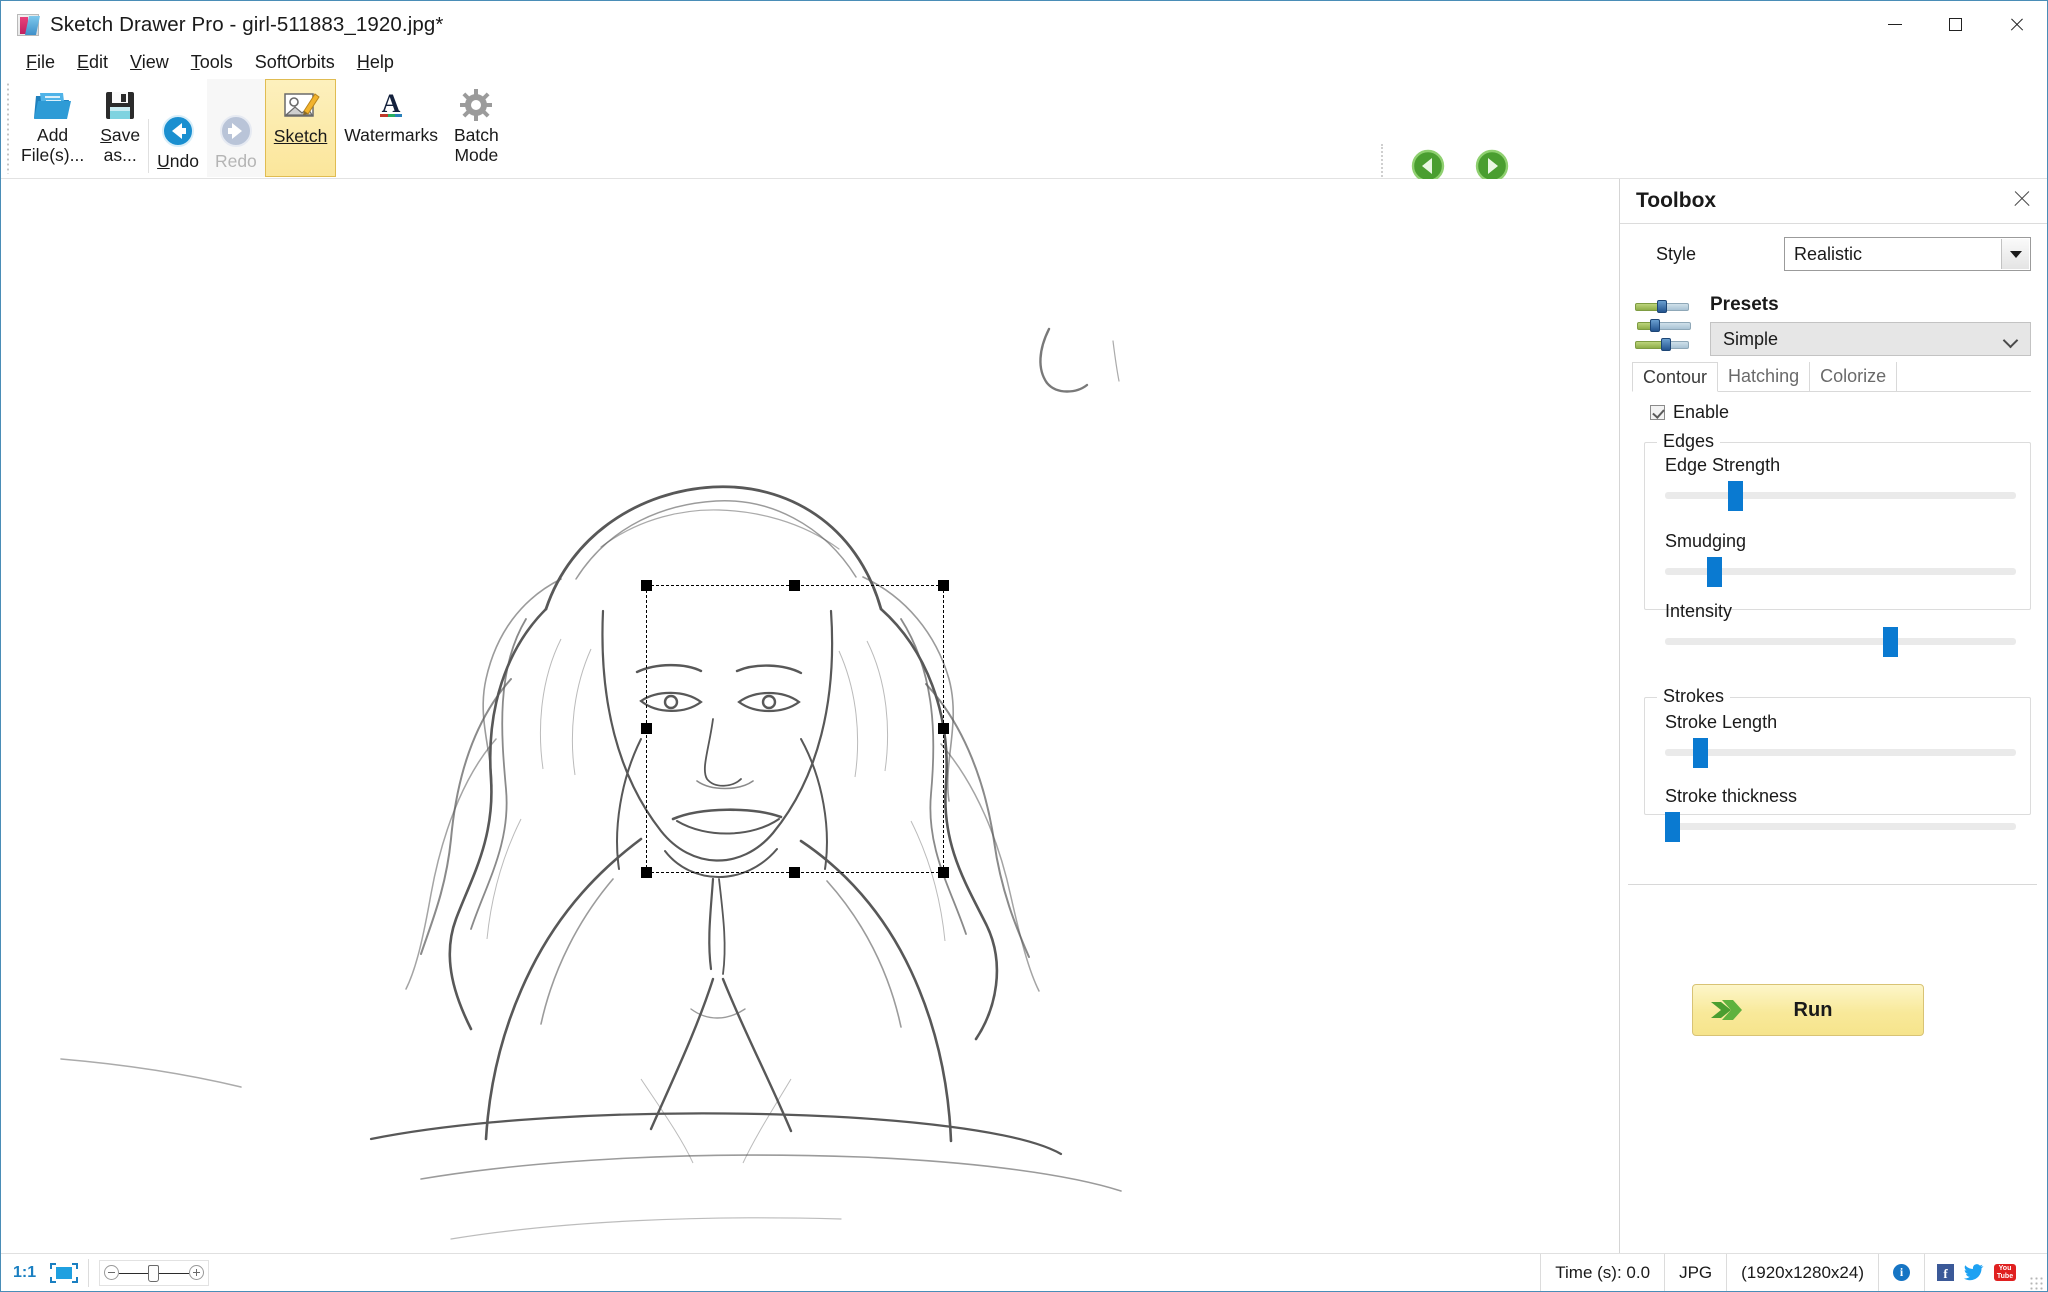 The image size is (2048, 1292). I want to click on menu-label-edit-rest: dit, so click(99, 62).